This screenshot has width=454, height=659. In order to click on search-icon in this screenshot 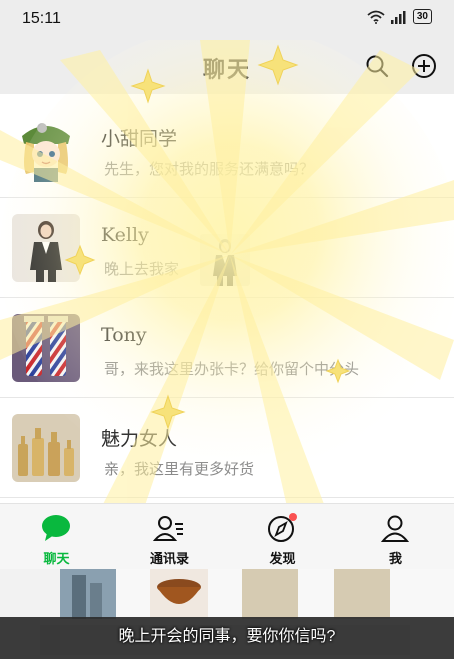, I will do `click(377, 66)`.